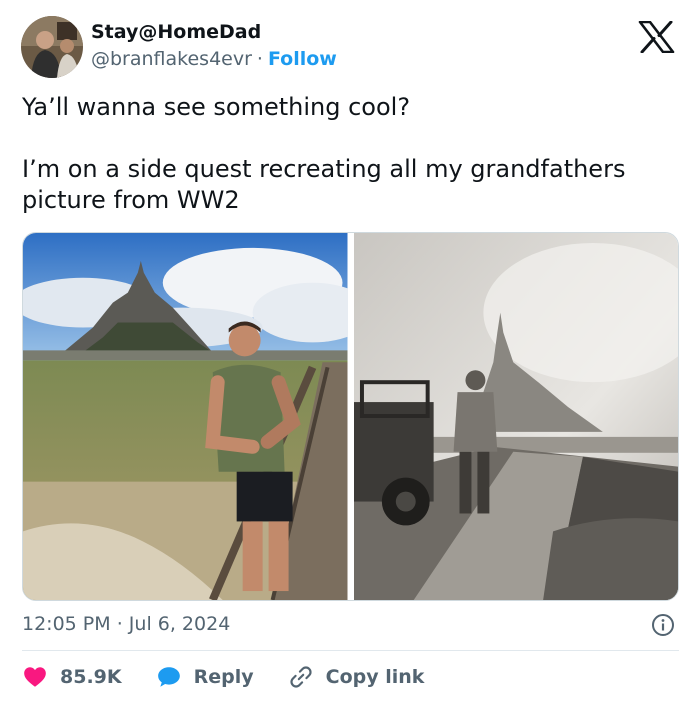 Image resolution: width=700 pixels, height=704 pixels. What do you see at coordinates (301, 677) in the screenshot?
I see `link-icon` at bounding box center [301, 677].